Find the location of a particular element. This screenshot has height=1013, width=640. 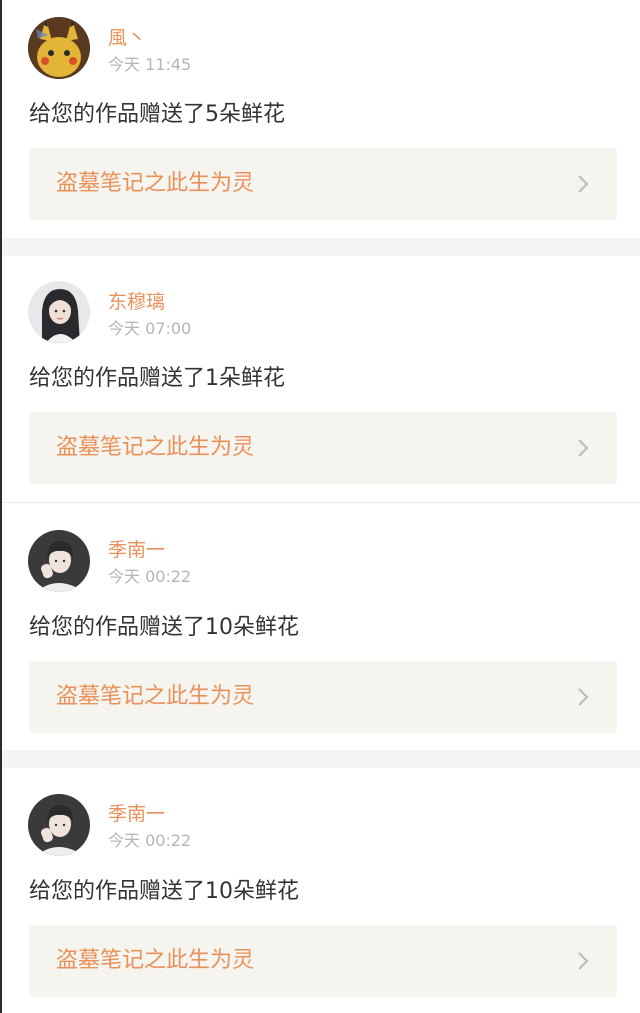

gift-message: 给您的作品赠送了1朵鲜花 is located at coordinates (157, 378).